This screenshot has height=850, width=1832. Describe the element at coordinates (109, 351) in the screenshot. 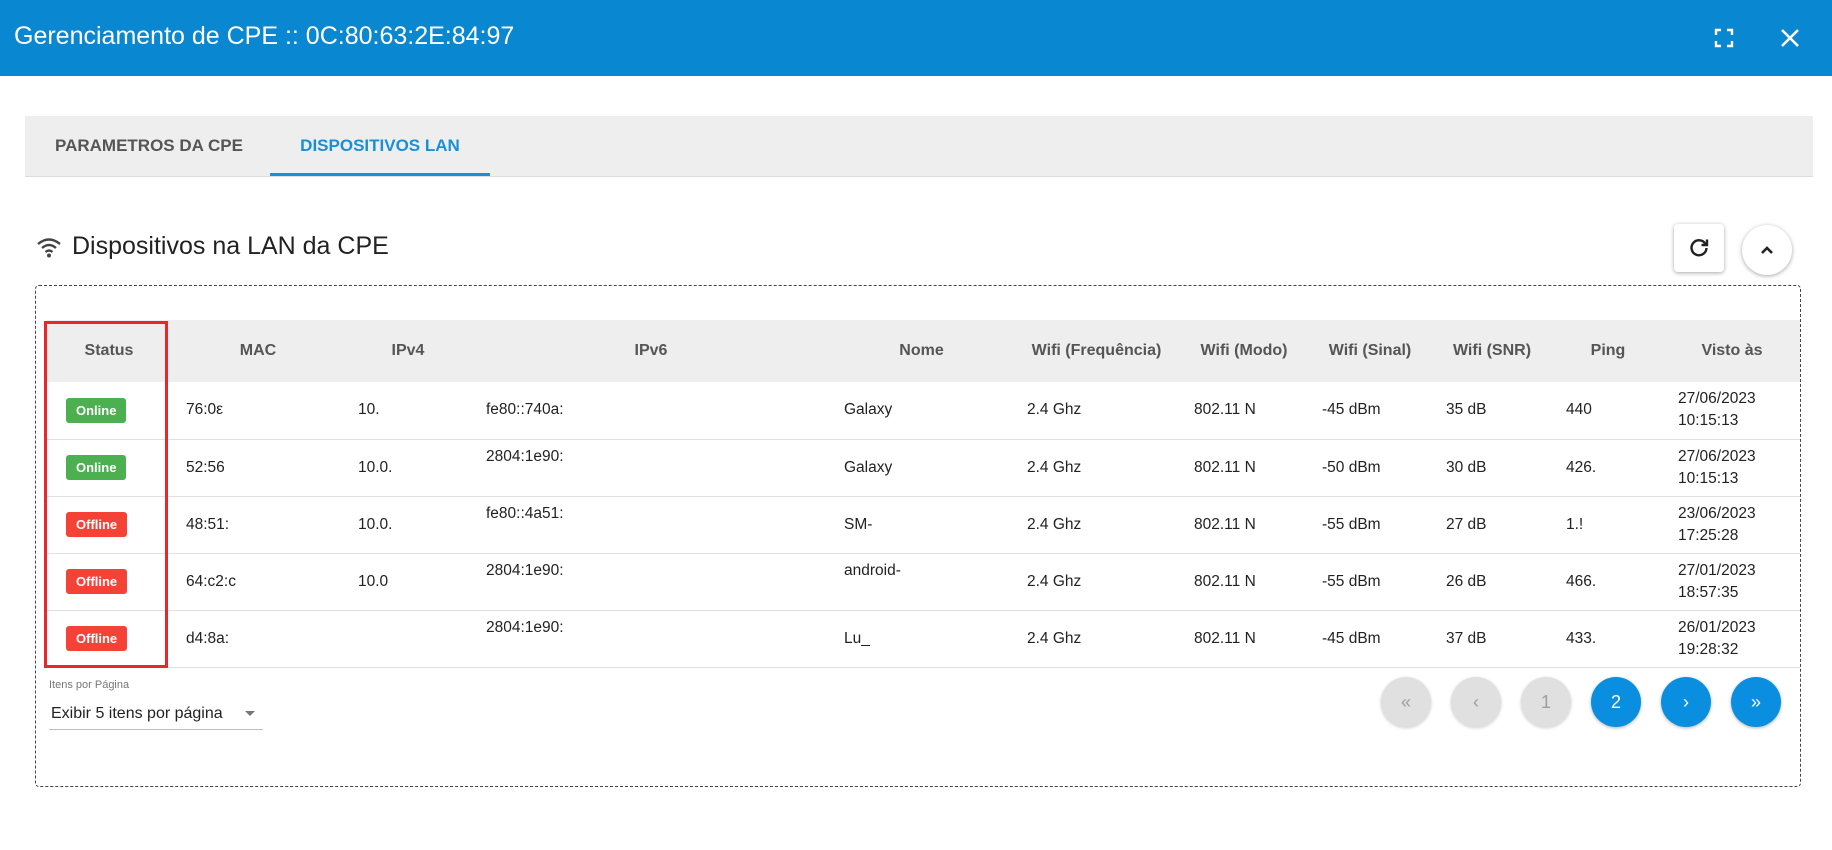

I see `header-status: Status` at that location.